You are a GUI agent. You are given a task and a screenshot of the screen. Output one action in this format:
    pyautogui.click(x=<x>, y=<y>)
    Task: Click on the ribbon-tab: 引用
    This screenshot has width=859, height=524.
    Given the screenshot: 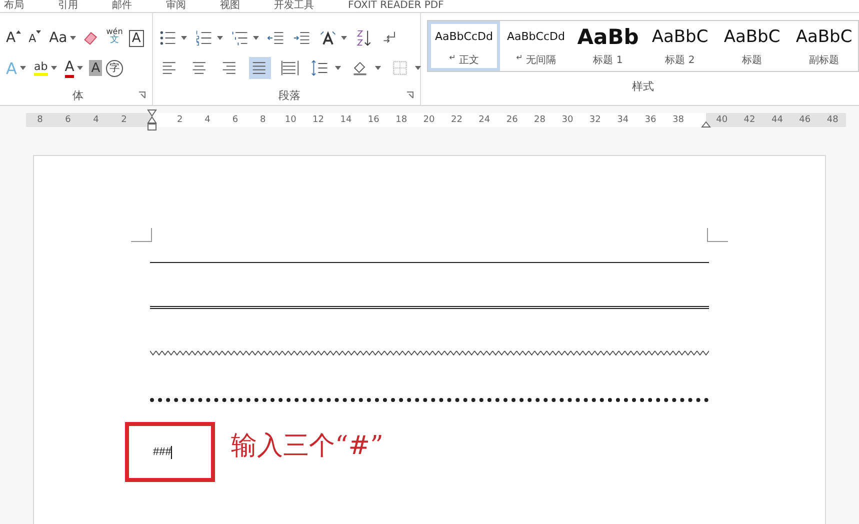 What is the action you would take?
    pyautogui.click(x=68, y=6)
    